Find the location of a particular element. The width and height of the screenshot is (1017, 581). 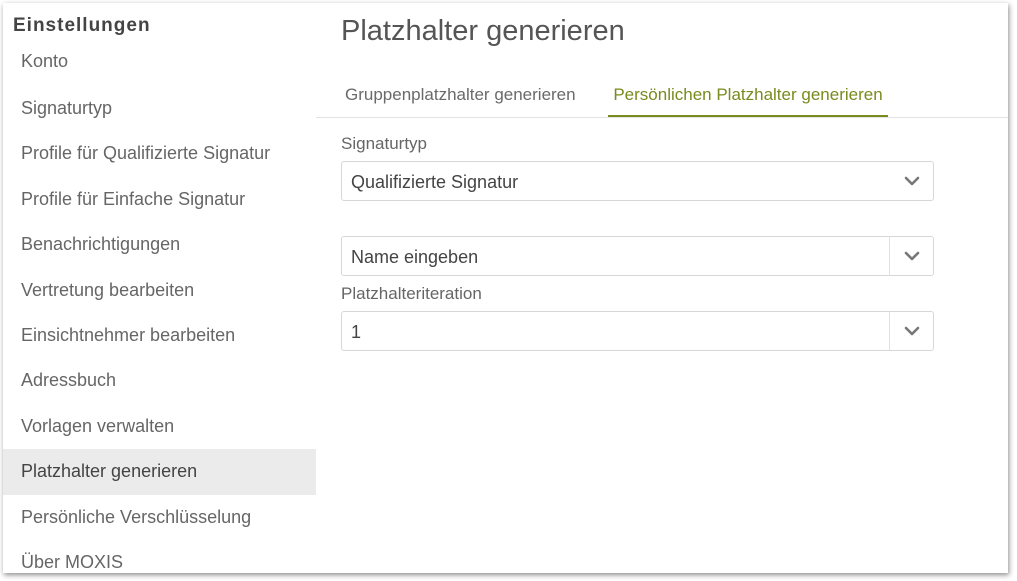

sidebar-item-edit-substitution: Vertretung bearbeiten is located at coordinates (159, 290).